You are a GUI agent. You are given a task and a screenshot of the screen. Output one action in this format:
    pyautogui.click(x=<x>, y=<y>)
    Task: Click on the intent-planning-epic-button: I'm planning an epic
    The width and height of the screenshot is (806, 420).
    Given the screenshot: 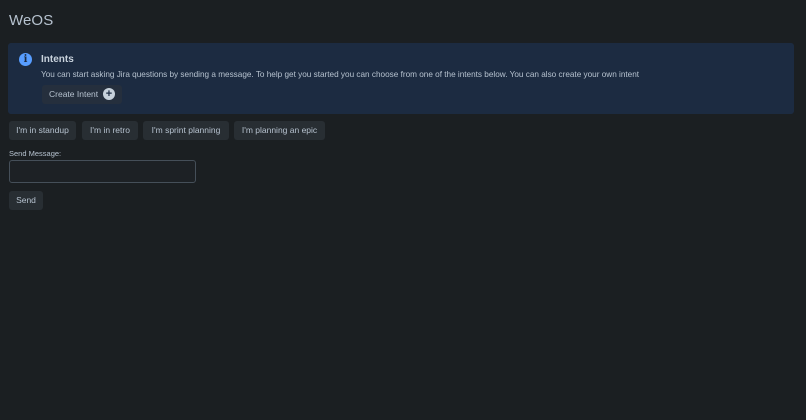 What is the action you would take?
    pyautogui.click(x=279, y=130)
    